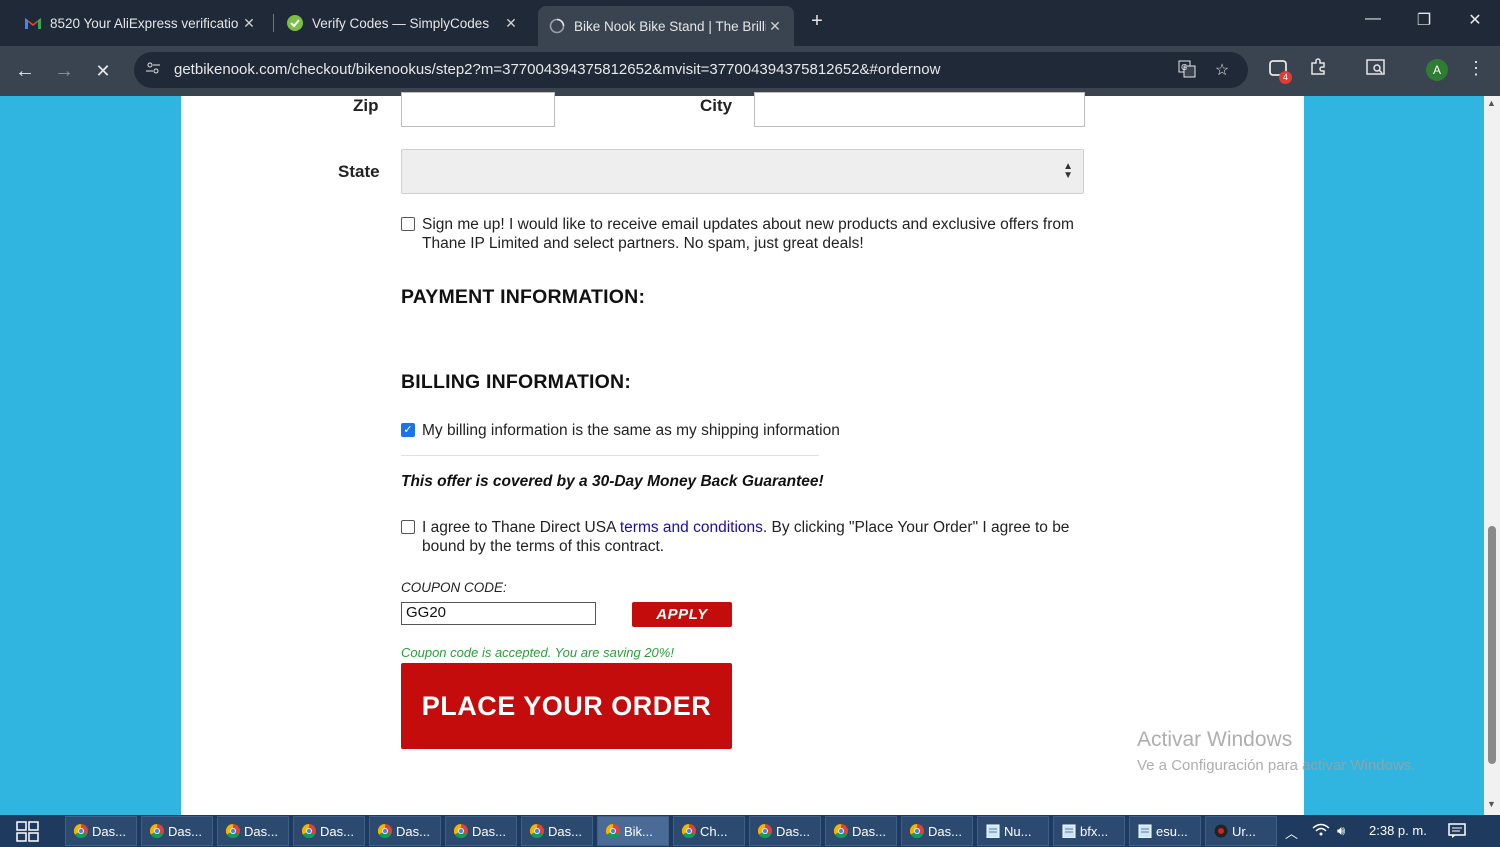 The image size is (1500, 847). I want to click on scroll-down-icon: ▼, so click(1491, 804).